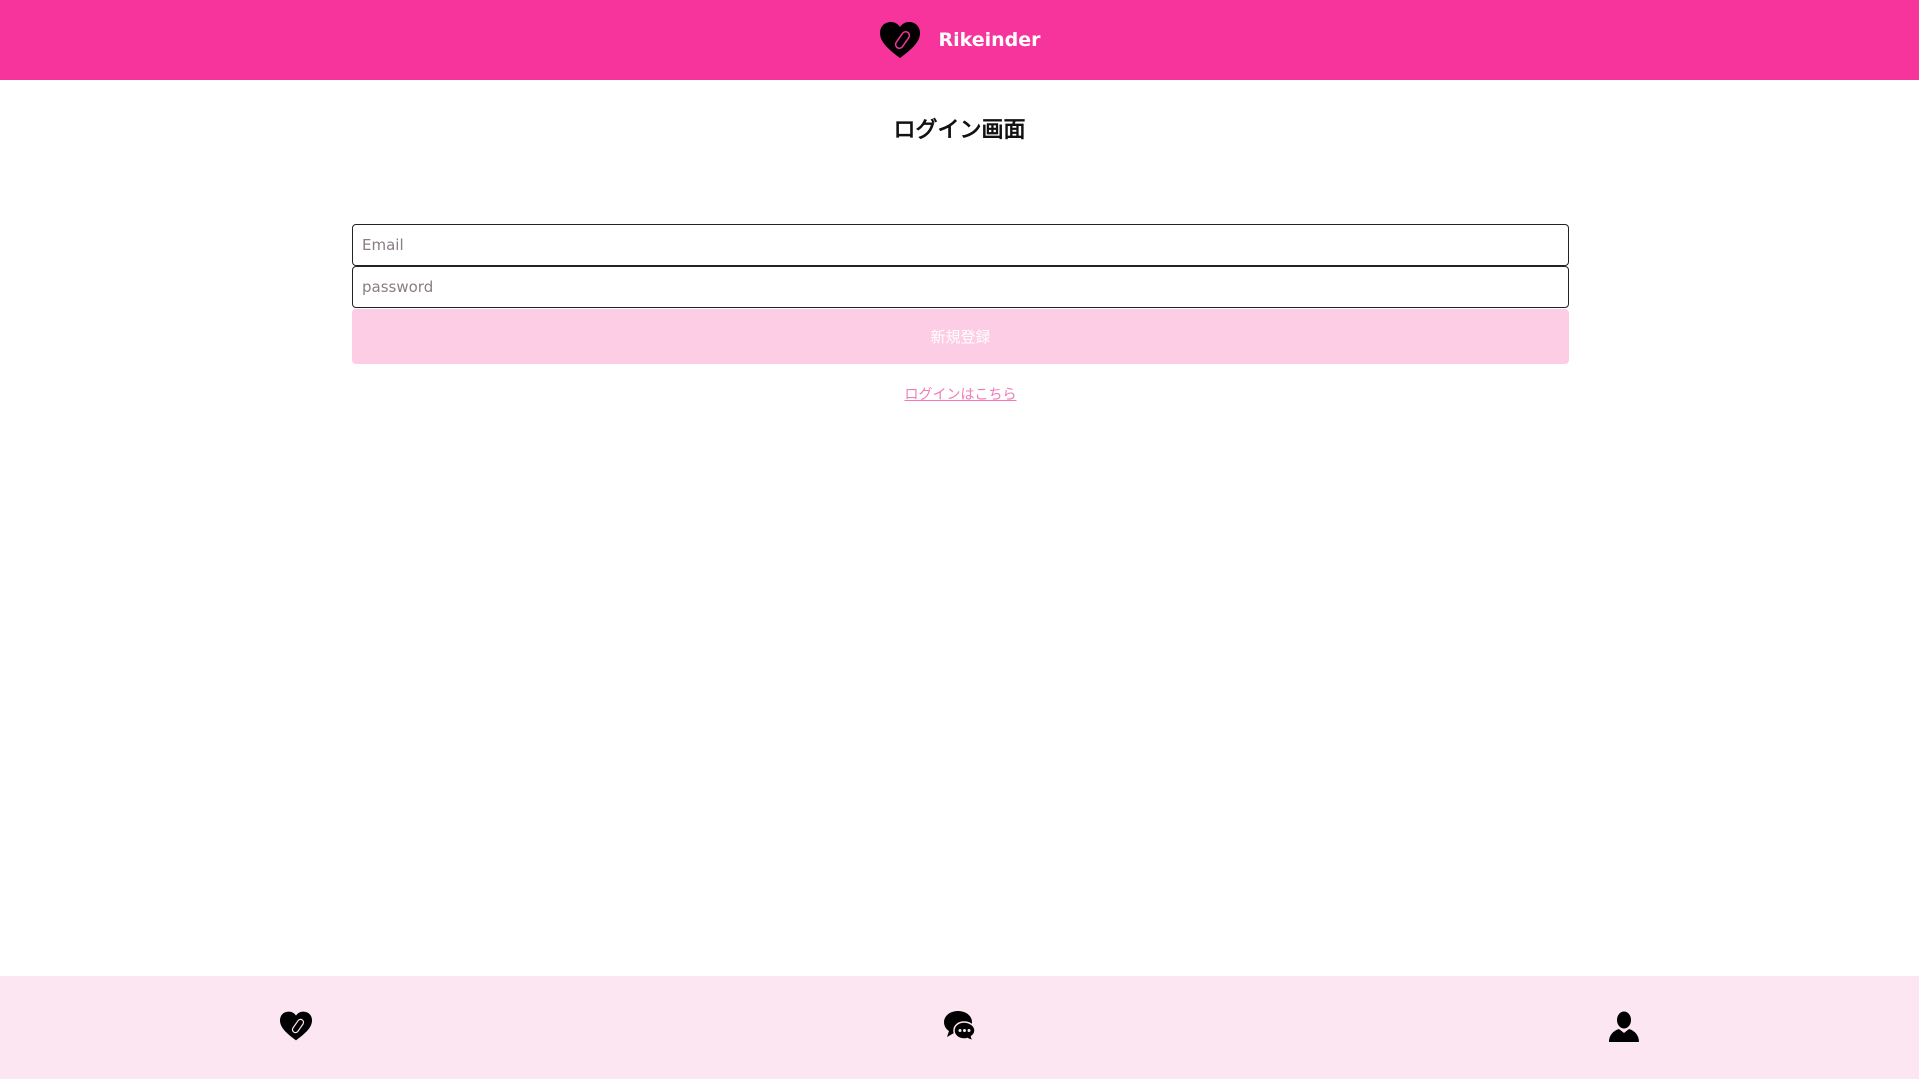 Image resolution: width=1919 pixels, height=1079 pixels. What do you see at coordinates (960, 336) in the screenshot?
I see `signup-button: 新規登録` at bounding box center [960, 336].